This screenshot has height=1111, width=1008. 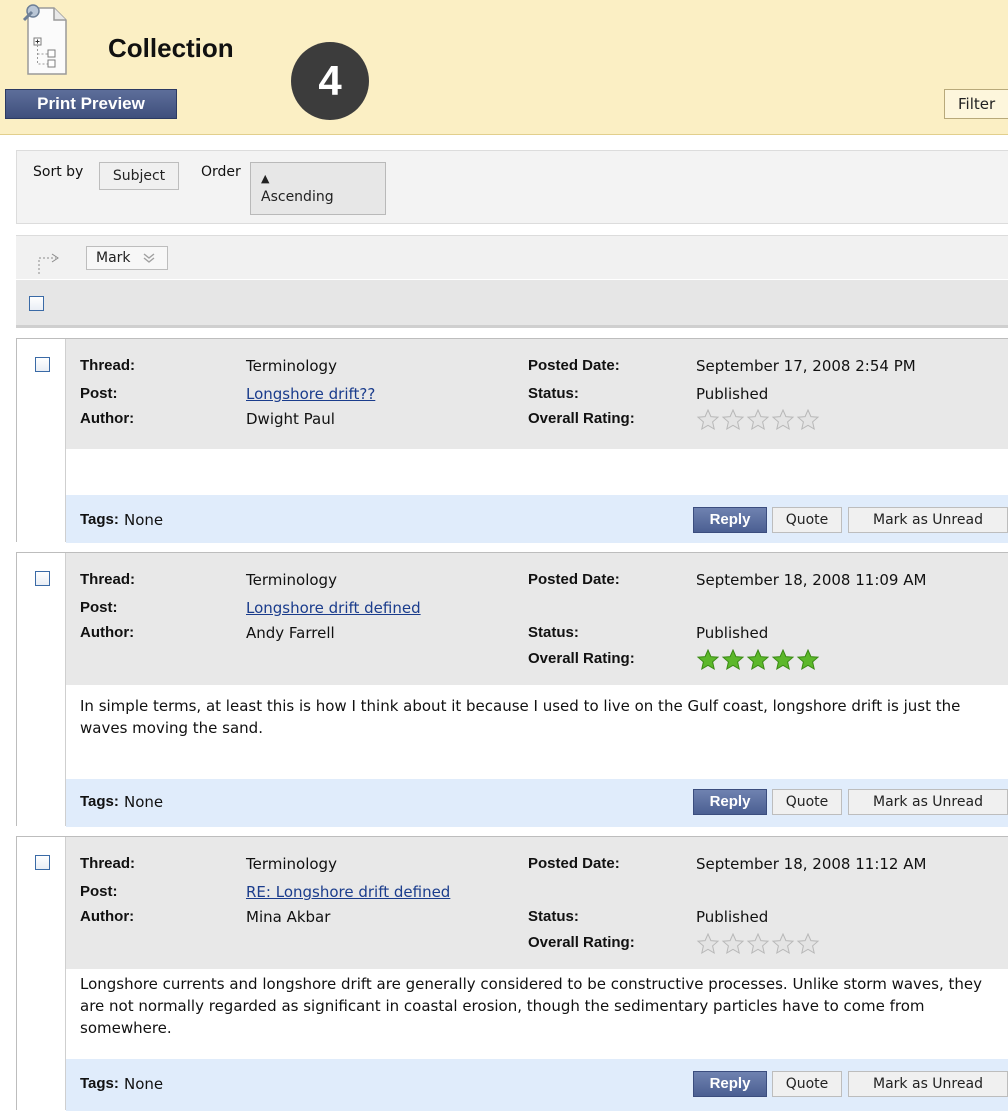 What do you see at coordinates (333, 608) in the screenshot?
I see `post-title-link: Longshore drift defined` at bounding box center [333, 608].